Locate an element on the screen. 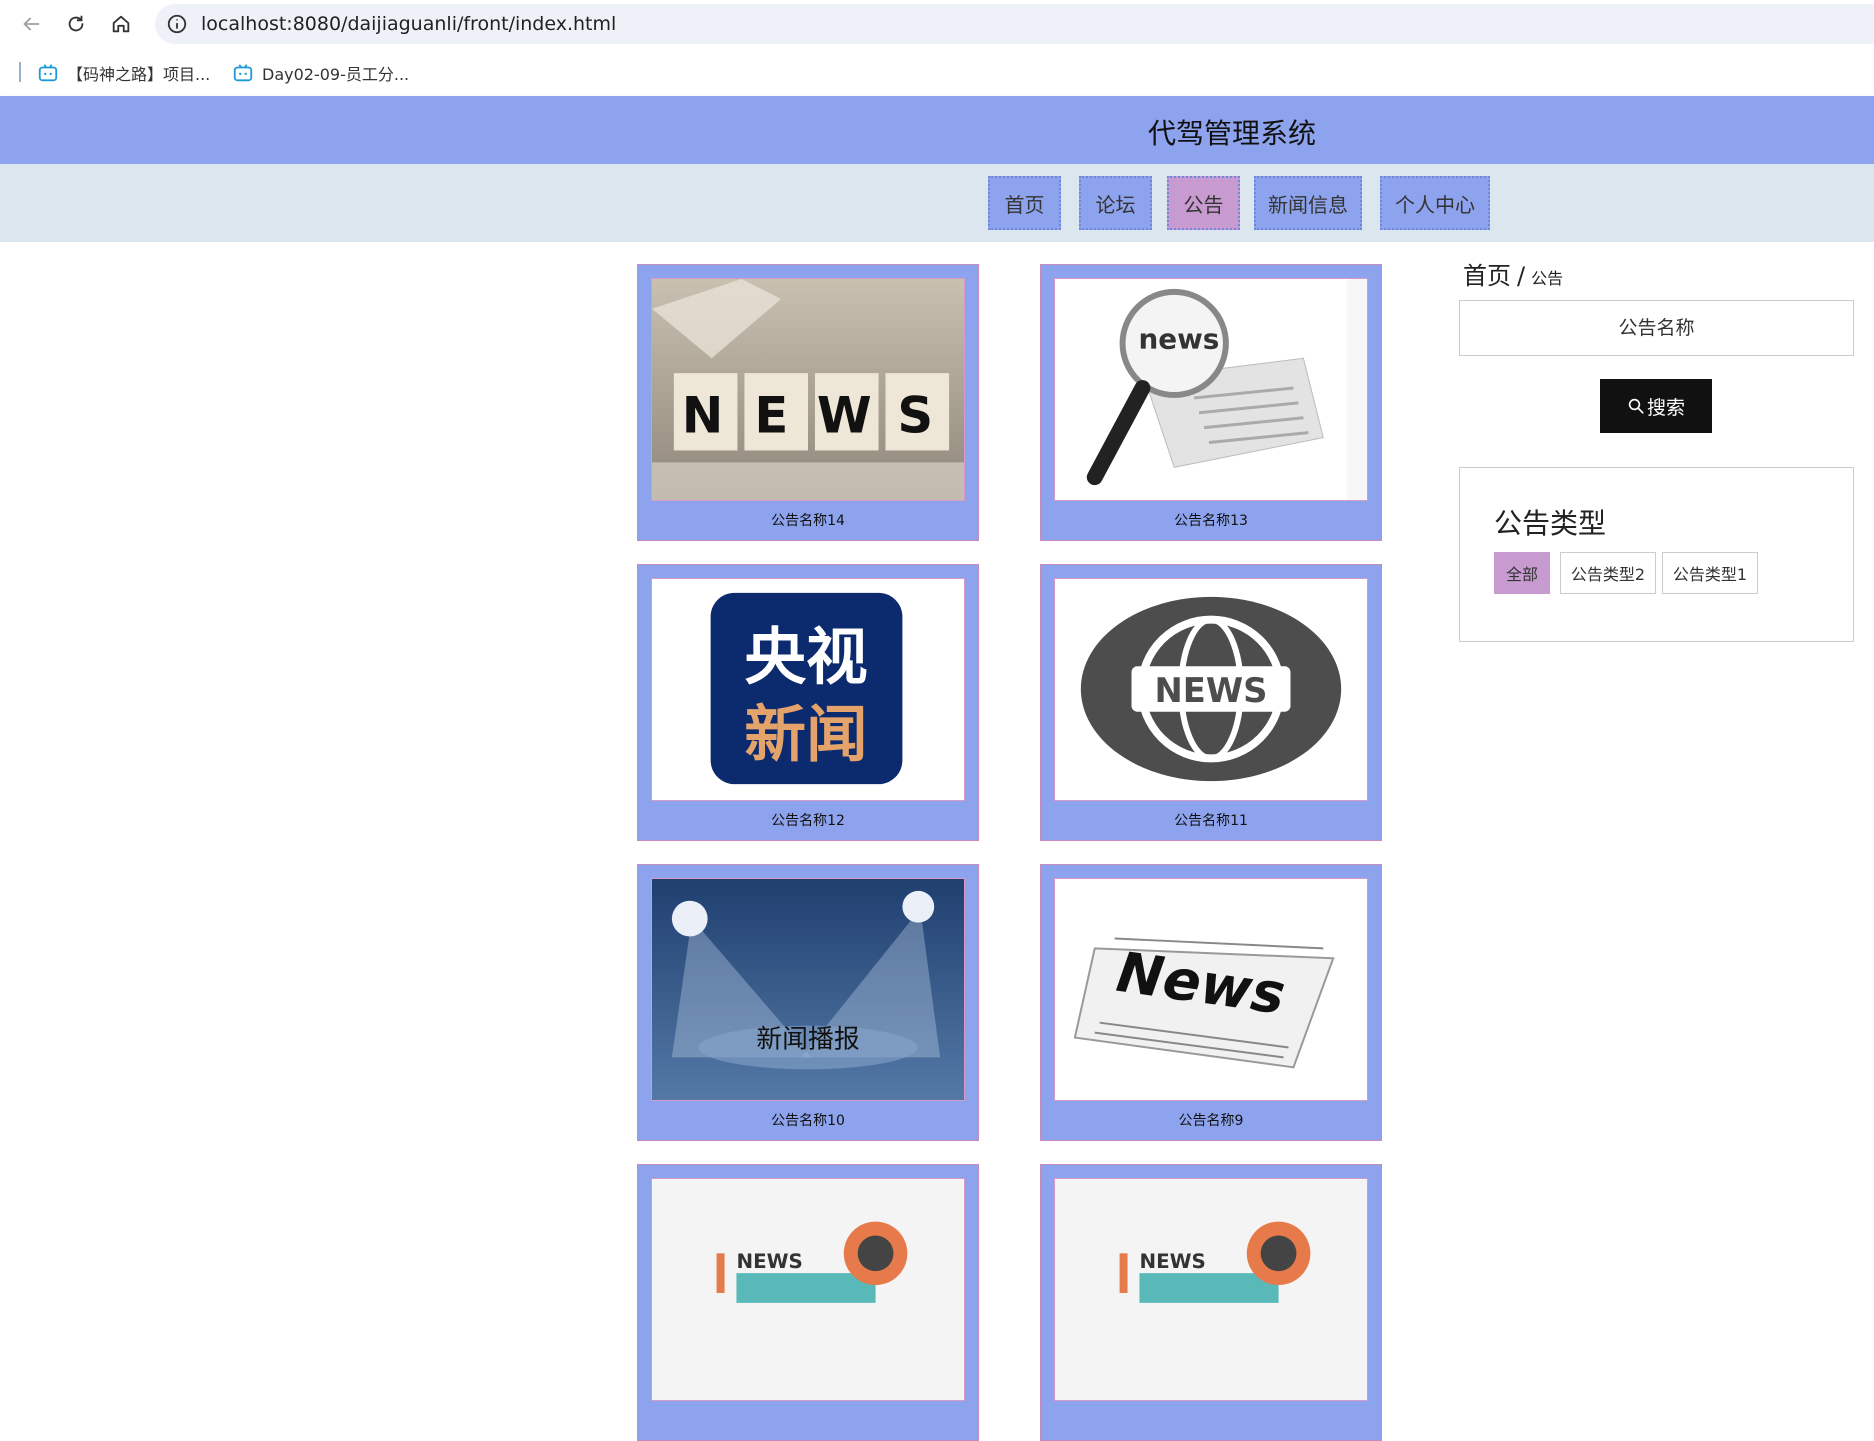 Image resolution: width=1874 pixels, height=1441 pixels. search-button: 搜索 is located at coordinates (1656, 406).